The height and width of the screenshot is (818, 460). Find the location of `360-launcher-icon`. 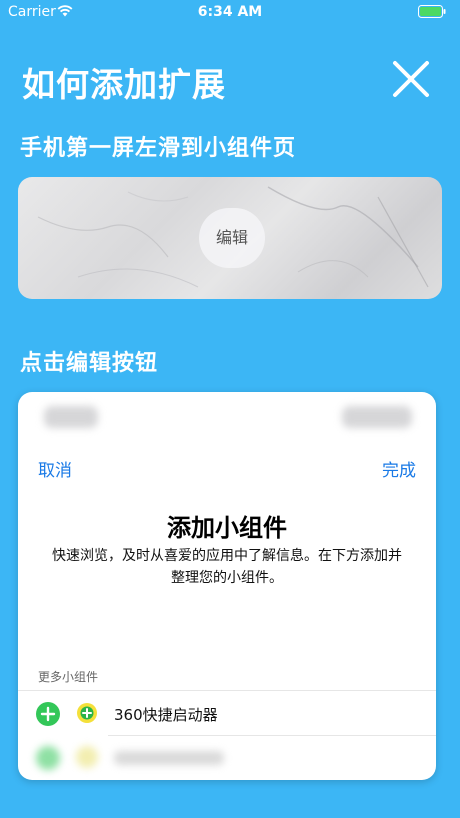

360-launcher-icon is located at coordinates (87, 713).